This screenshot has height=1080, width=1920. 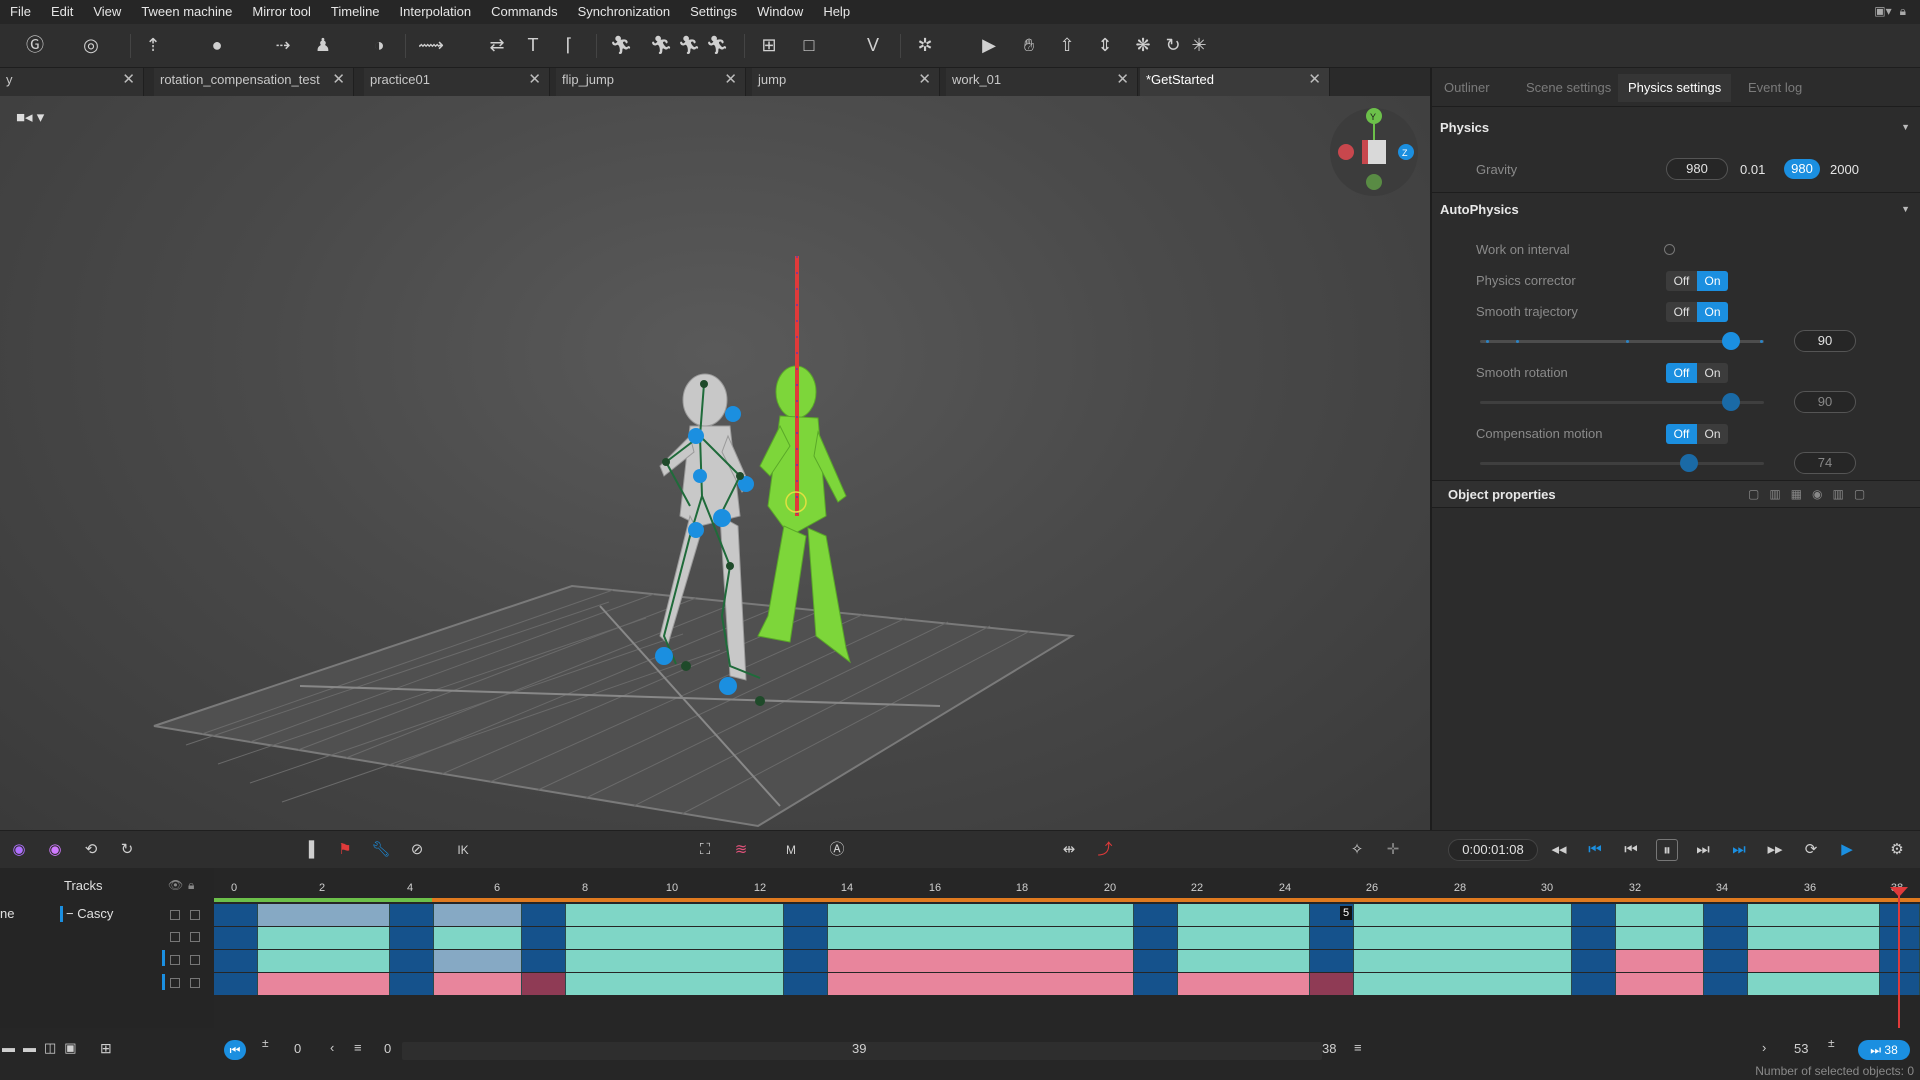 I want to click on tab-getstarted: *GetStarted ✕, so click(x=1235, y=82).